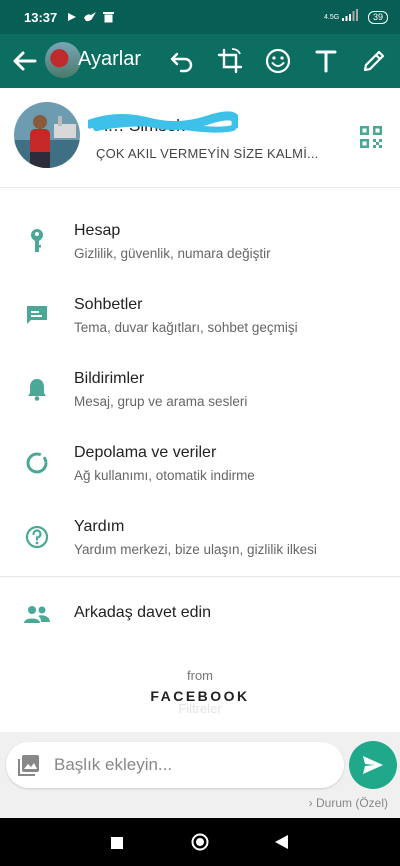 This screenshot has width=400, height=866. I want to click on back-nav-icon, so click(281, 844).